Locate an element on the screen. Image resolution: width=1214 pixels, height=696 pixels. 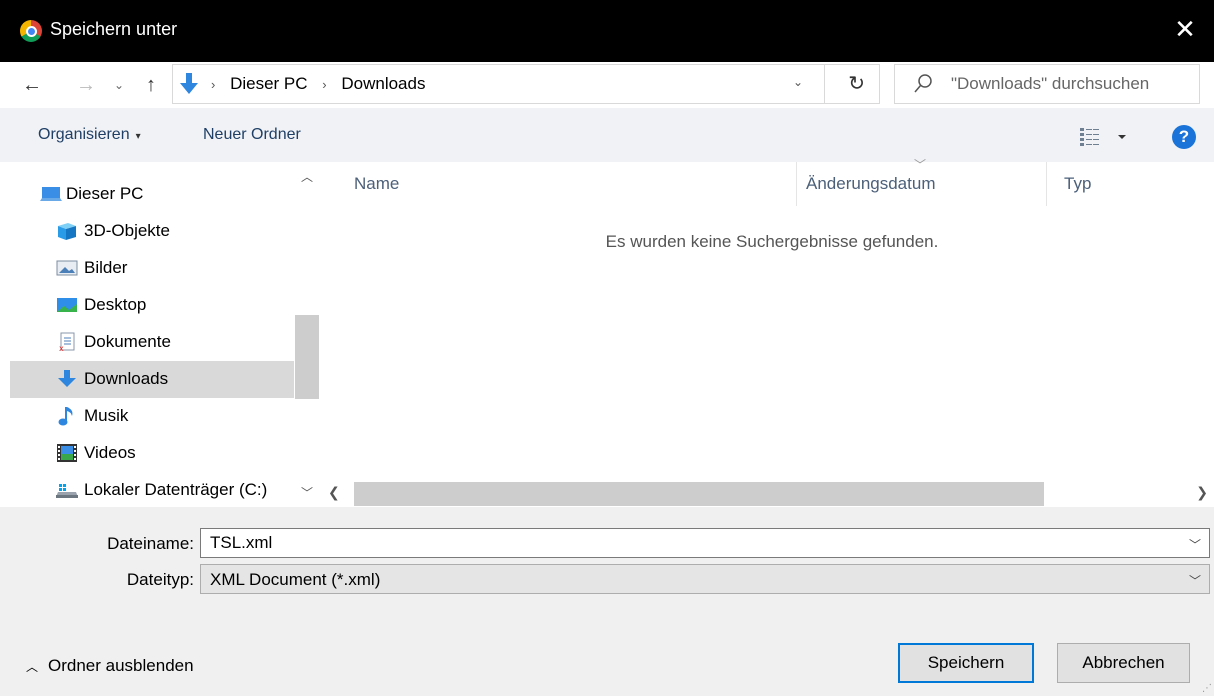
sort-descending-icon: ﹀ is located at coordinates (920, 165).